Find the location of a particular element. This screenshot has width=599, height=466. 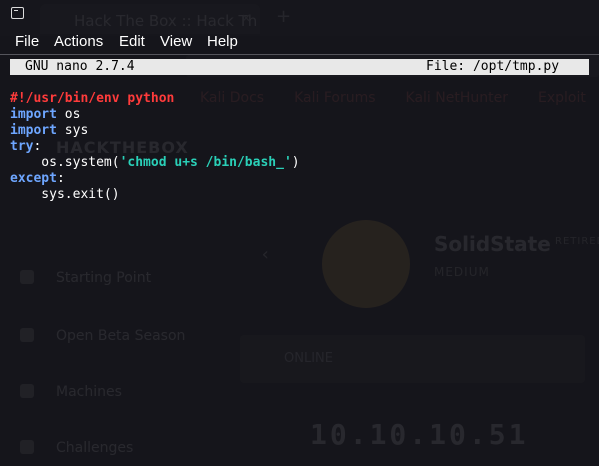

code-line: import sys is located at coordinates (155, 131).